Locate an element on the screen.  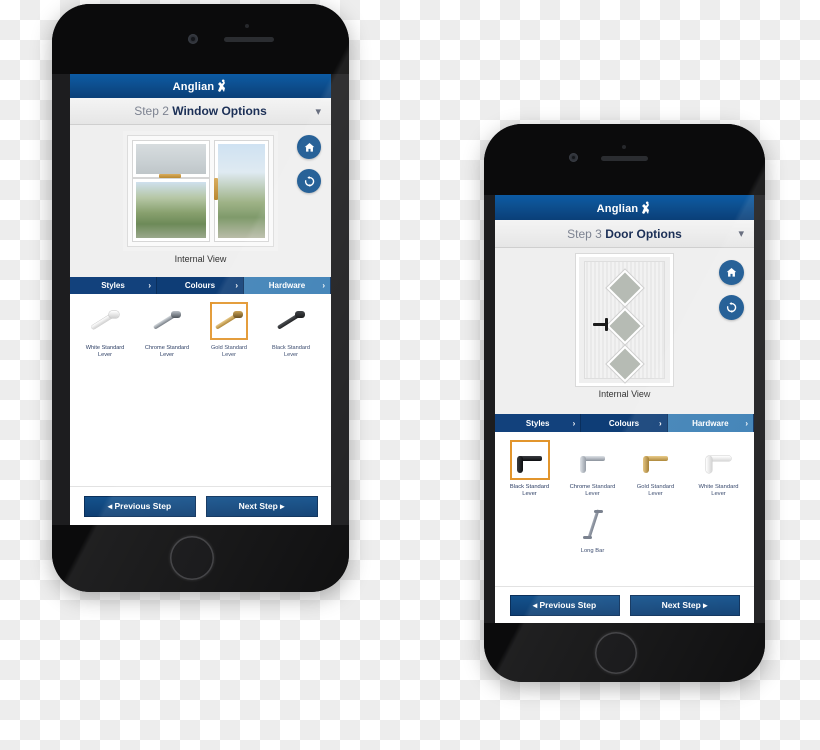
hardware-option: Long Bar is located at coordinates (592, 529).